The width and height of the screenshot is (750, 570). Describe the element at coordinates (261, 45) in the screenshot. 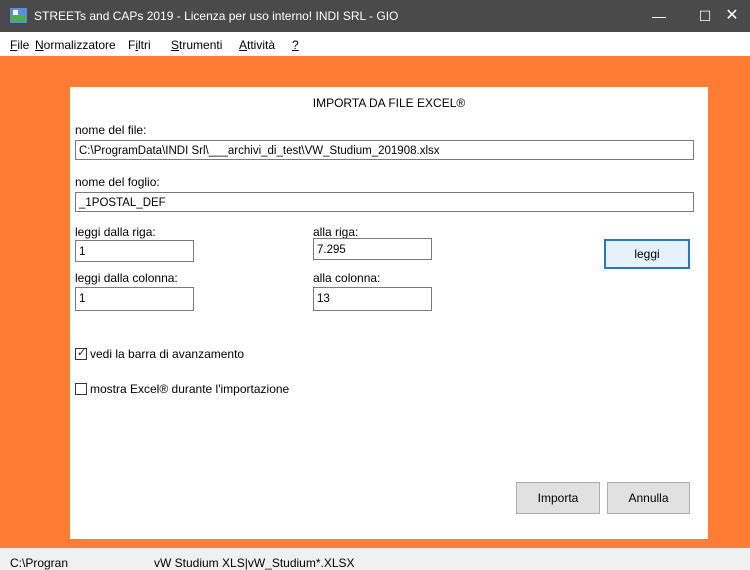

I see `menu-attivita-label: ttività` at that location.